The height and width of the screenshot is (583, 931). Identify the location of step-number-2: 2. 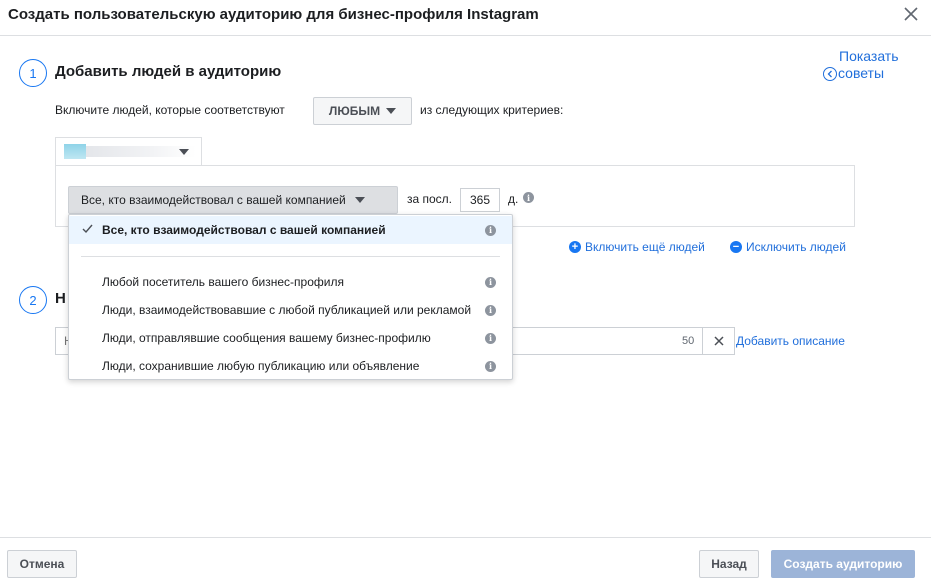
(33, 300).